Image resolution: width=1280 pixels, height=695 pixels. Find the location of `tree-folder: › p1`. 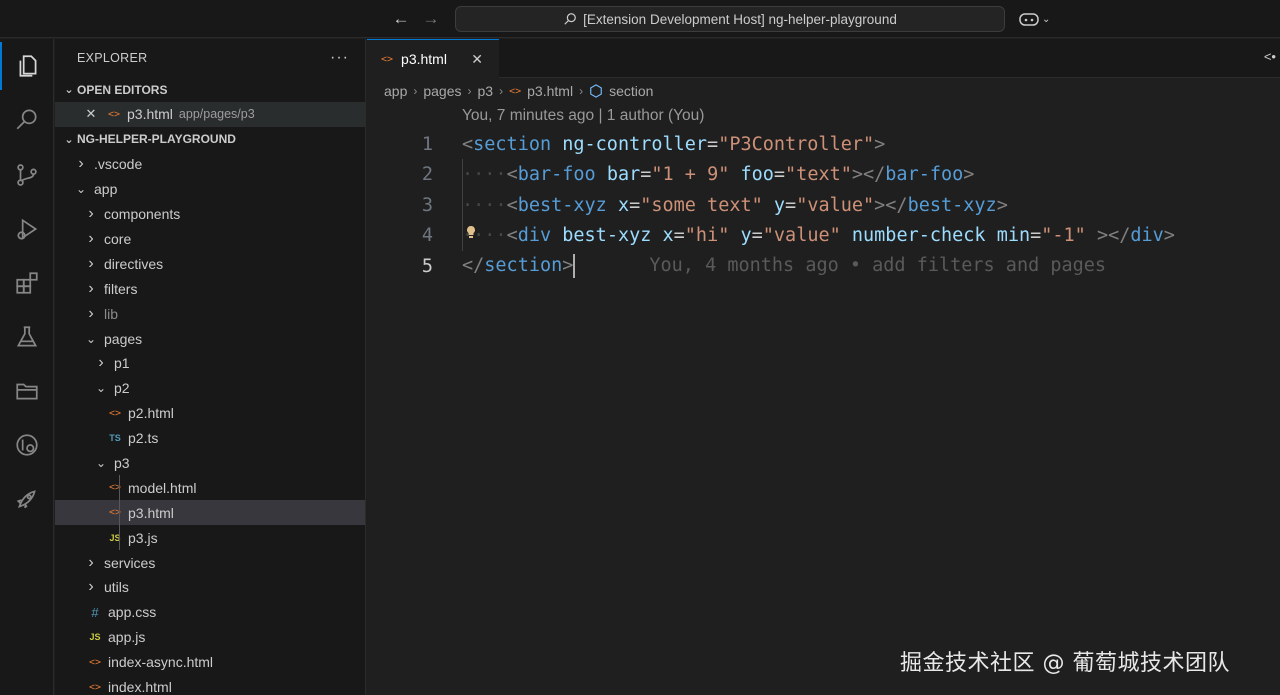

tree-folder: › p1 is located at coordinates (210, 363).